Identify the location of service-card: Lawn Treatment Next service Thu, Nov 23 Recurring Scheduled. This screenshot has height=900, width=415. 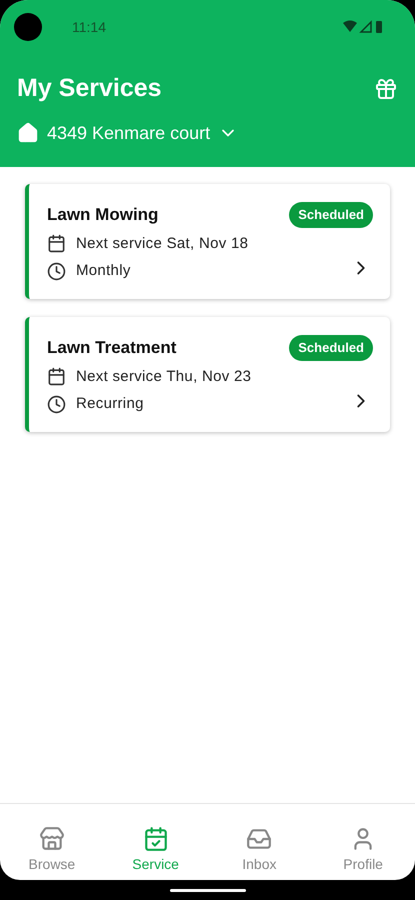
(207, 374).